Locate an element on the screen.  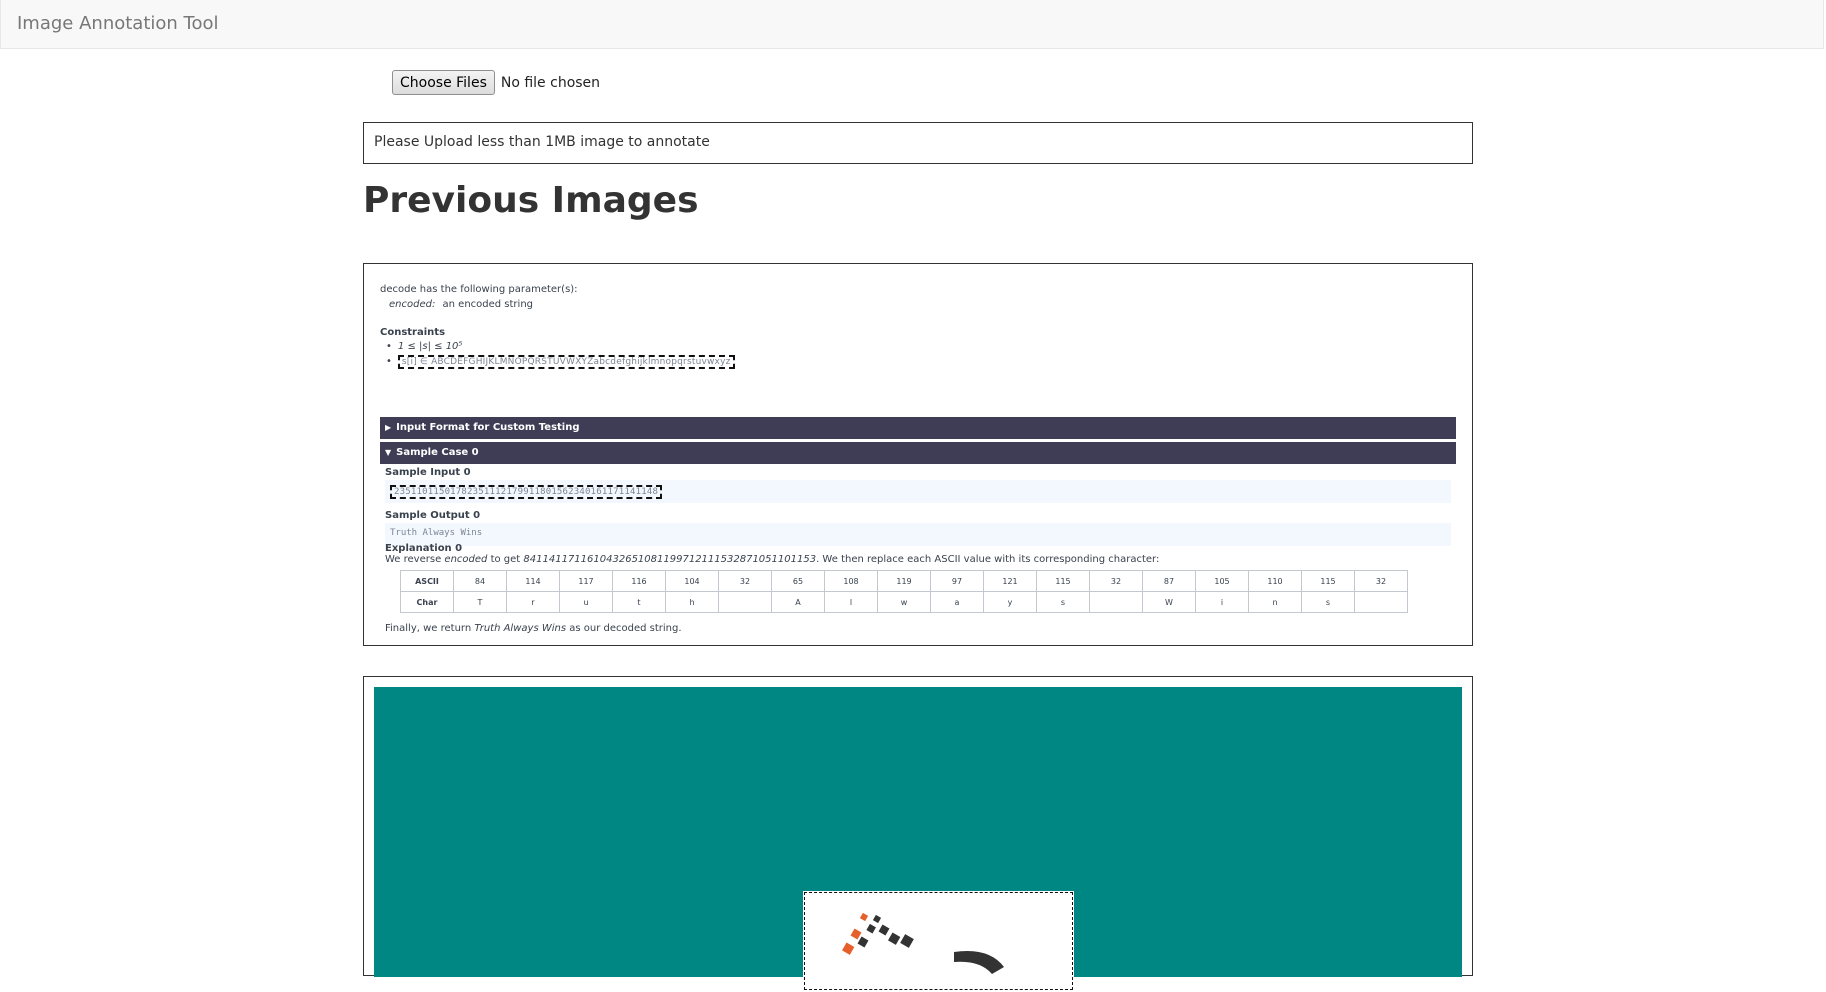
ascii-cell: 117 is located at coordinates (586, 581).